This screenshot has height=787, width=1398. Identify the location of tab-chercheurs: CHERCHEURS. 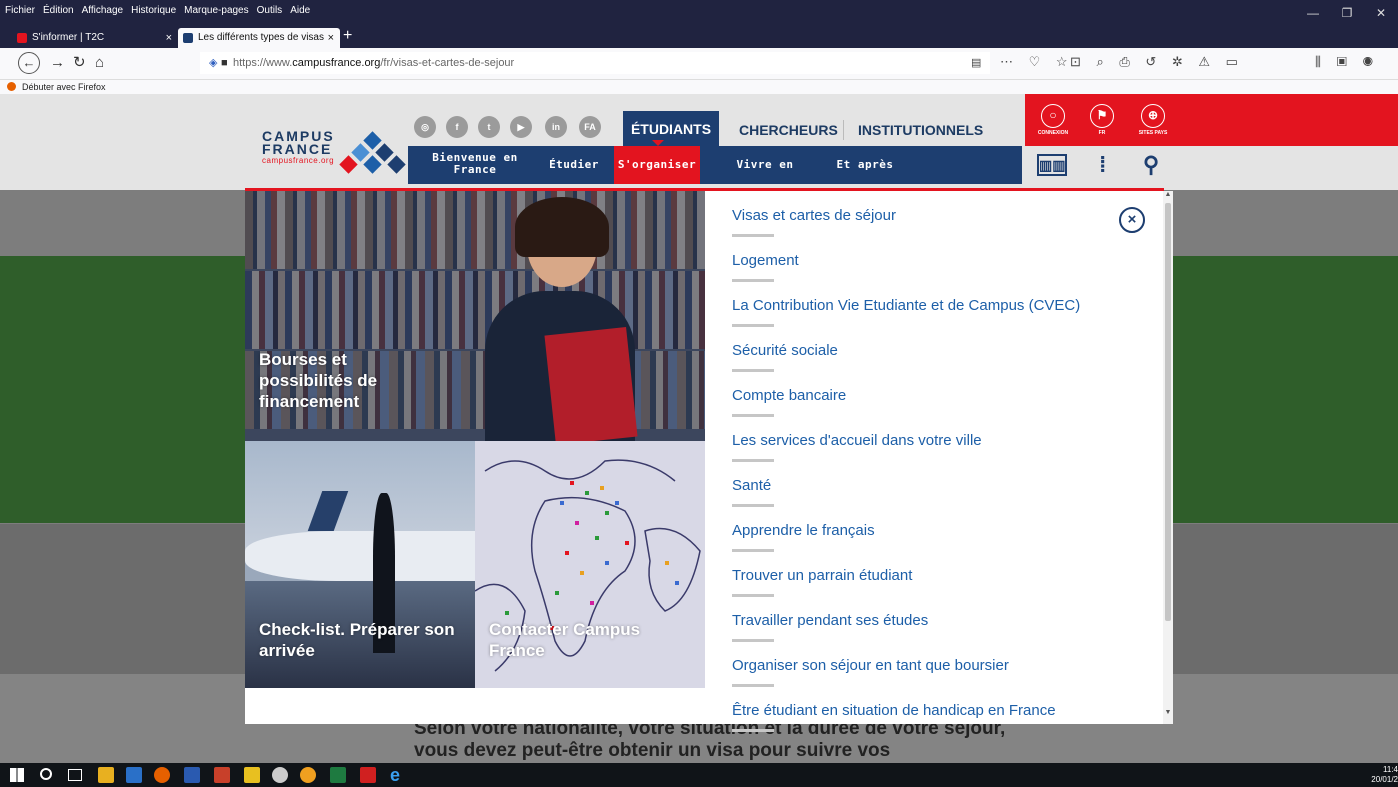
(788, 130).